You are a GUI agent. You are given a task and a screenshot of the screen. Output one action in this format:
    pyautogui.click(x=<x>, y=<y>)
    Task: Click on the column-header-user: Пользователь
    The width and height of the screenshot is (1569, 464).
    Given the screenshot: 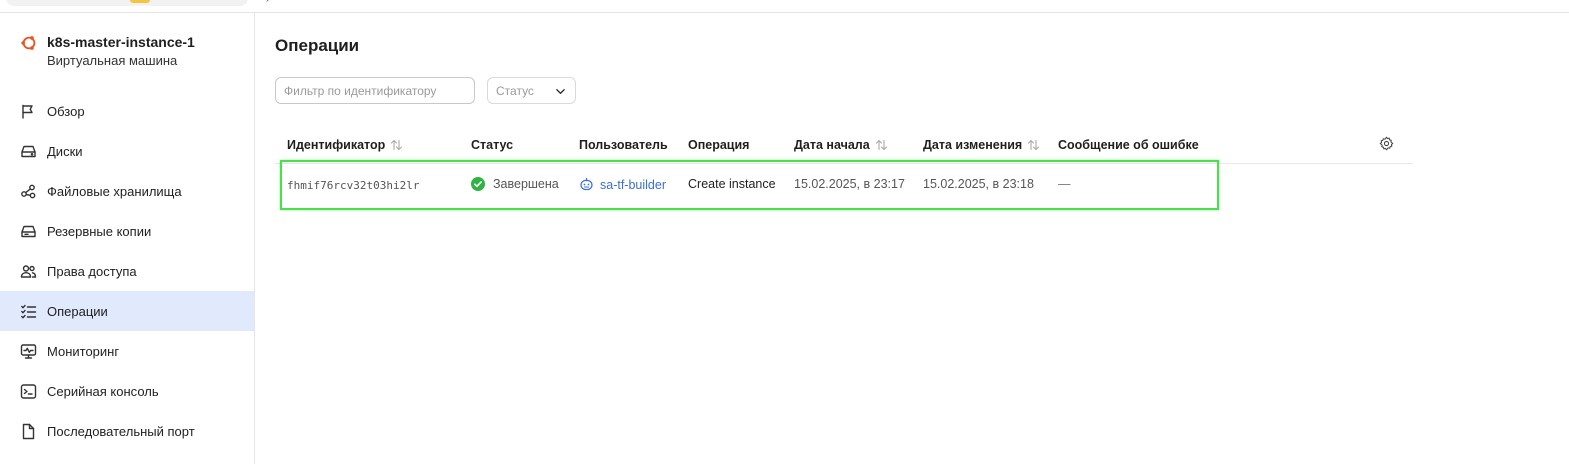 What is the action you would take?
    pyautogui.click(x=623, y=145)
    